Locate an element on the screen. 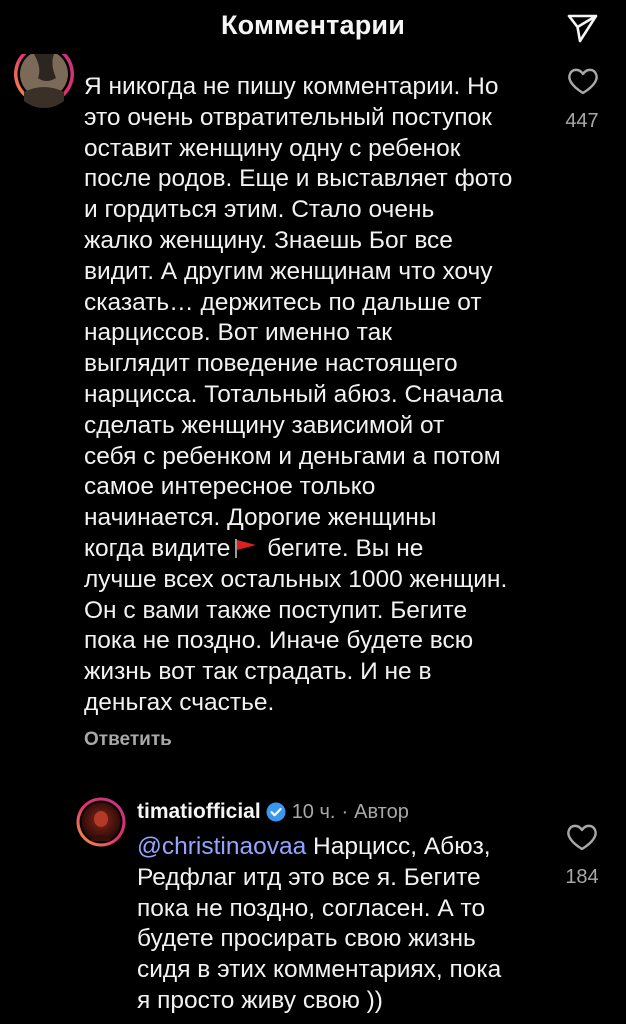 This screenshot has height=1024, width=626. reply-button: Ответить is located at coordinates (128, 740).